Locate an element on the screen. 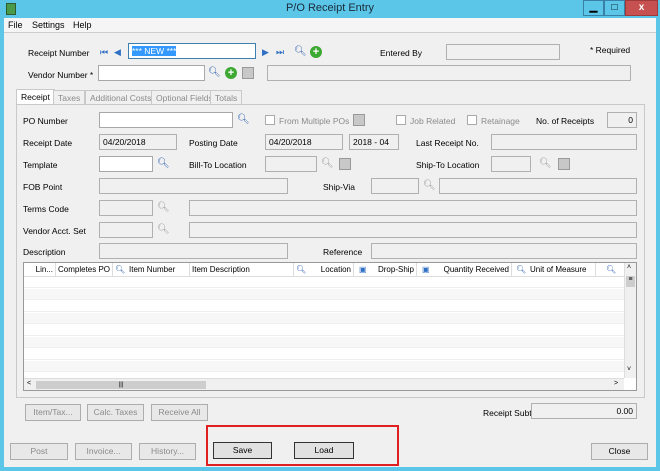 The width and height of the screenshot is (660, 471). last-receipt-field is located at coordinates (564, 142).